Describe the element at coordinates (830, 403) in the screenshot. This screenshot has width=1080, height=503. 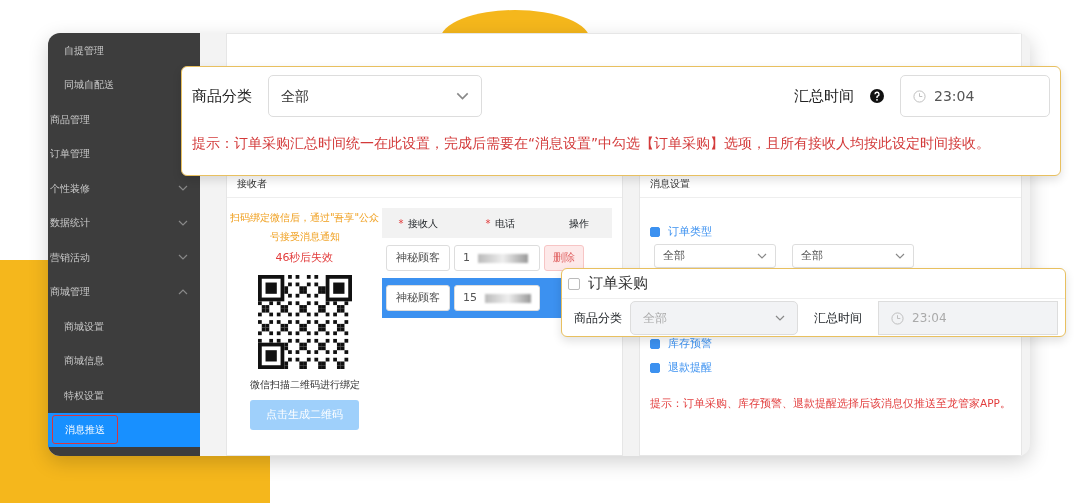
I see `hint-text: 提示：订单采购、库存预警、退款提醒选择后该消息仅推送至龙管家APP。` at that location.